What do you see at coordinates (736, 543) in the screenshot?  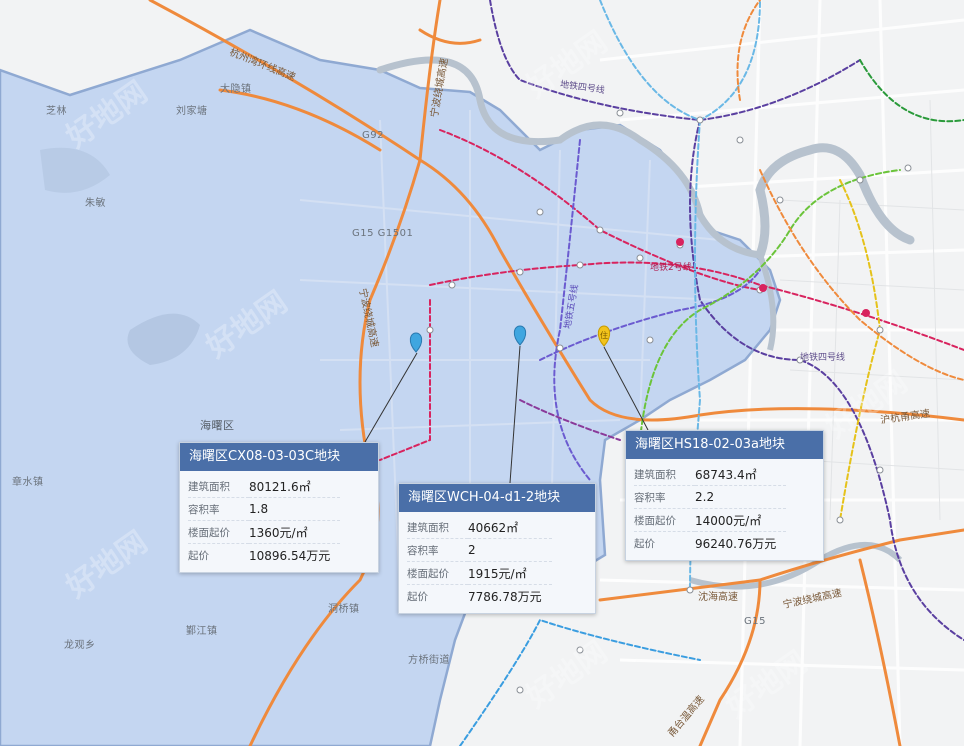 I see `row-value: 96240.76万元` at bounding box center [736, 543].